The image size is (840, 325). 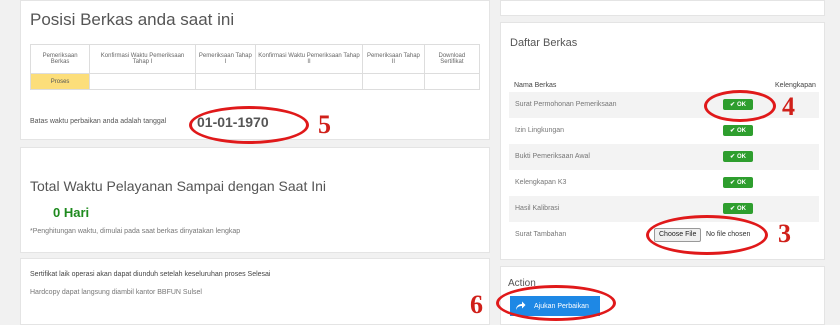 I want to click on berkas-name: Surat Tambahan, so click(x=541, y=234).